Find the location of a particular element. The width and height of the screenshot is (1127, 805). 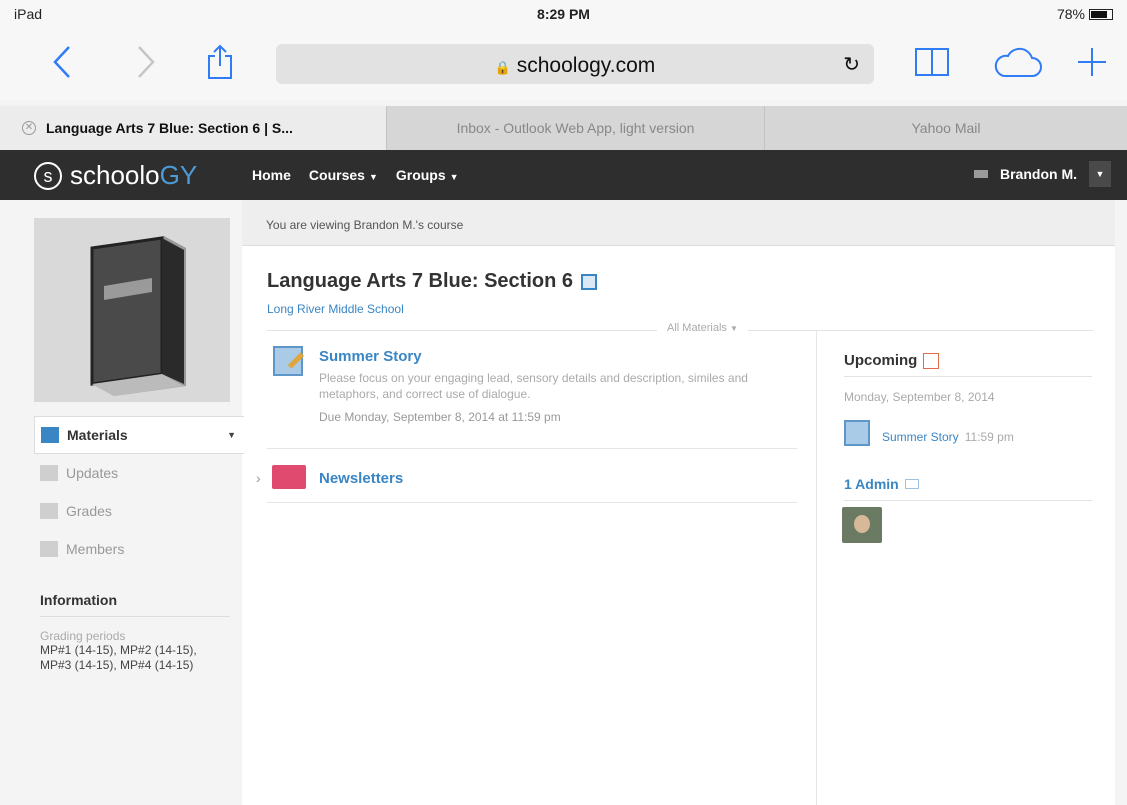

right-column-divider is located at coordinates (816, 567).